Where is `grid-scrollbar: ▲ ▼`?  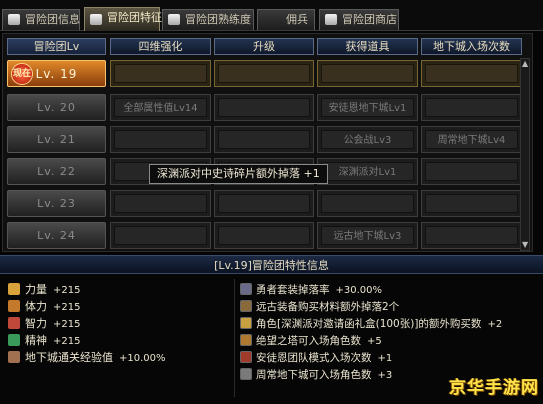 grid-scrollbar: ▲ ▼ is located at coordinates (525, 154).